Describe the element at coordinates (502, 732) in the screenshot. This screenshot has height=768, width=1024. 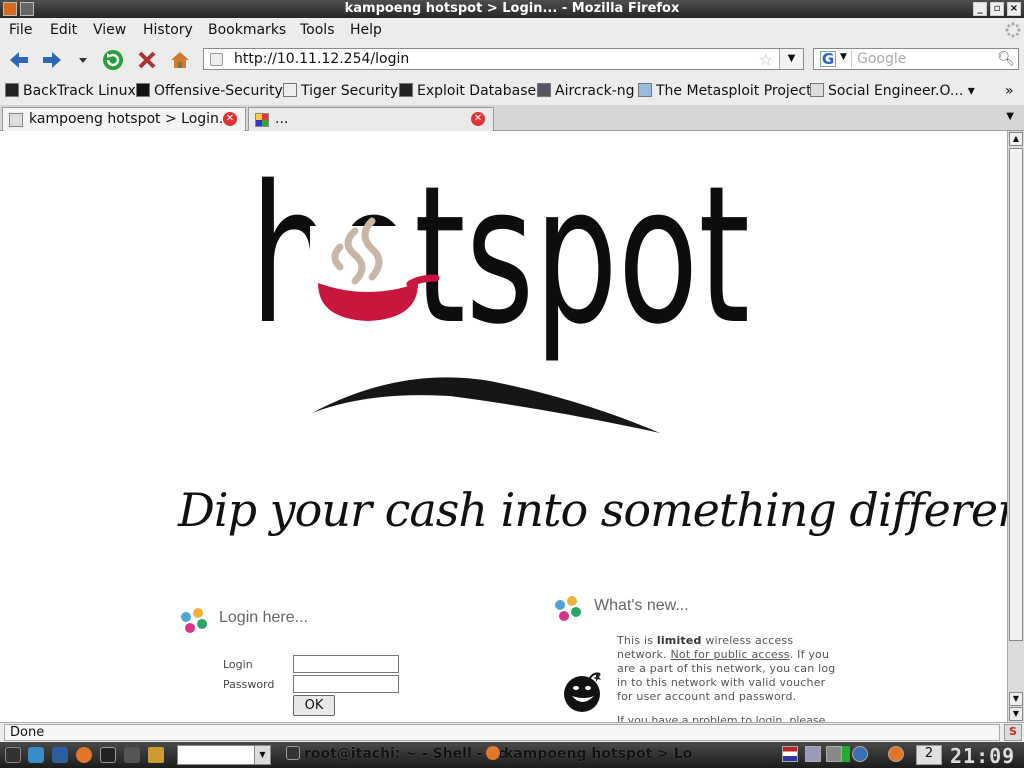
I see `status-text: Done` at that location.